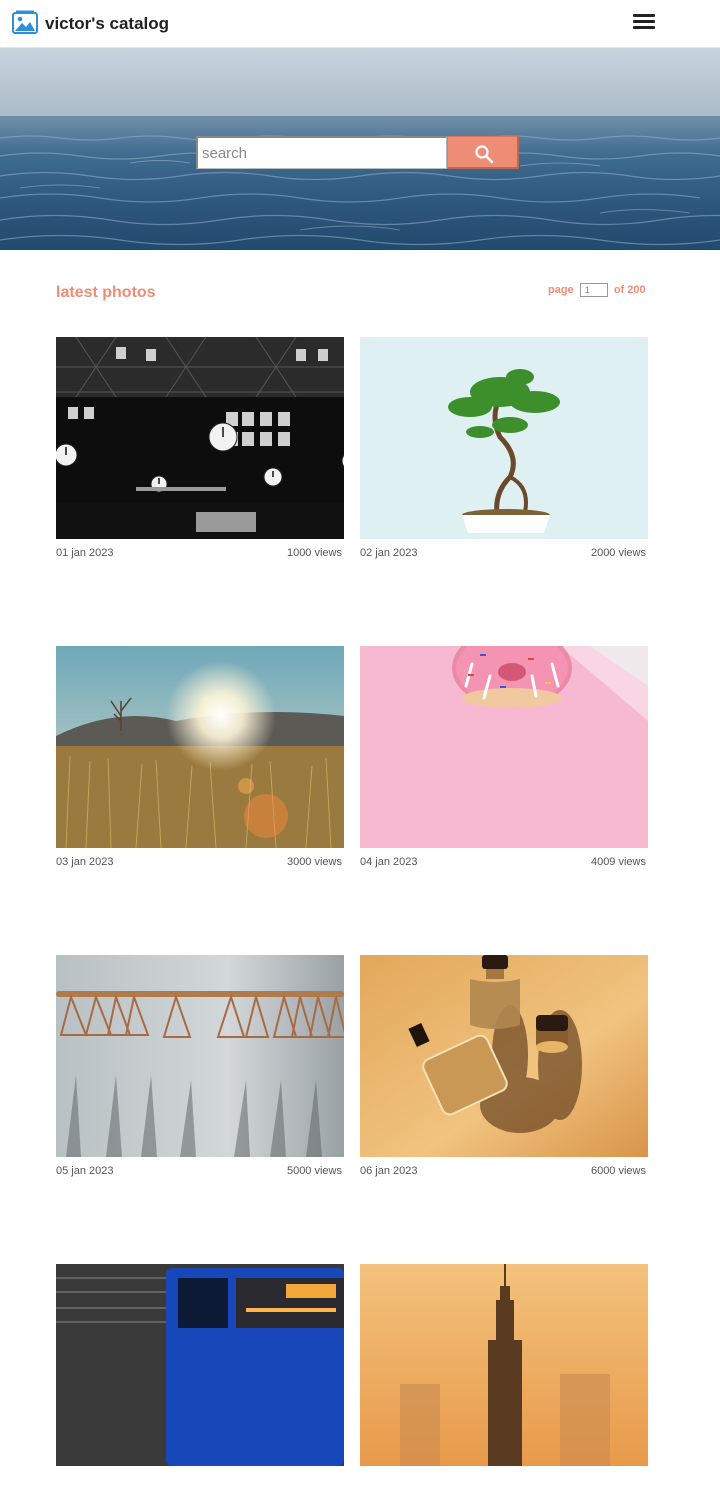 The width and height of the screenshot is (720, 1490). What do you see at coordinates (645, 23) in the screenshot?
I see `hamburger-menu-icon` at bounding box center [645, 23].